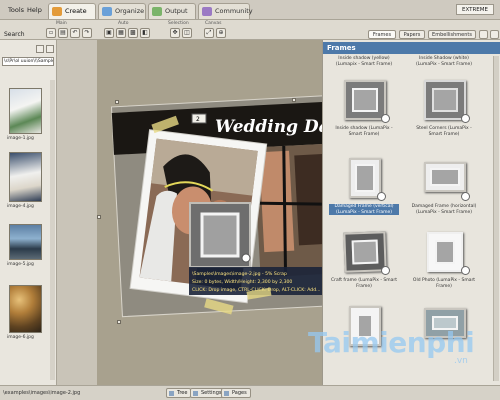 This screenshot has width=500, height=400. Describe the element at coordinates (75, 33) in the screenshot. I see `undo-icon: ↶` at that location.